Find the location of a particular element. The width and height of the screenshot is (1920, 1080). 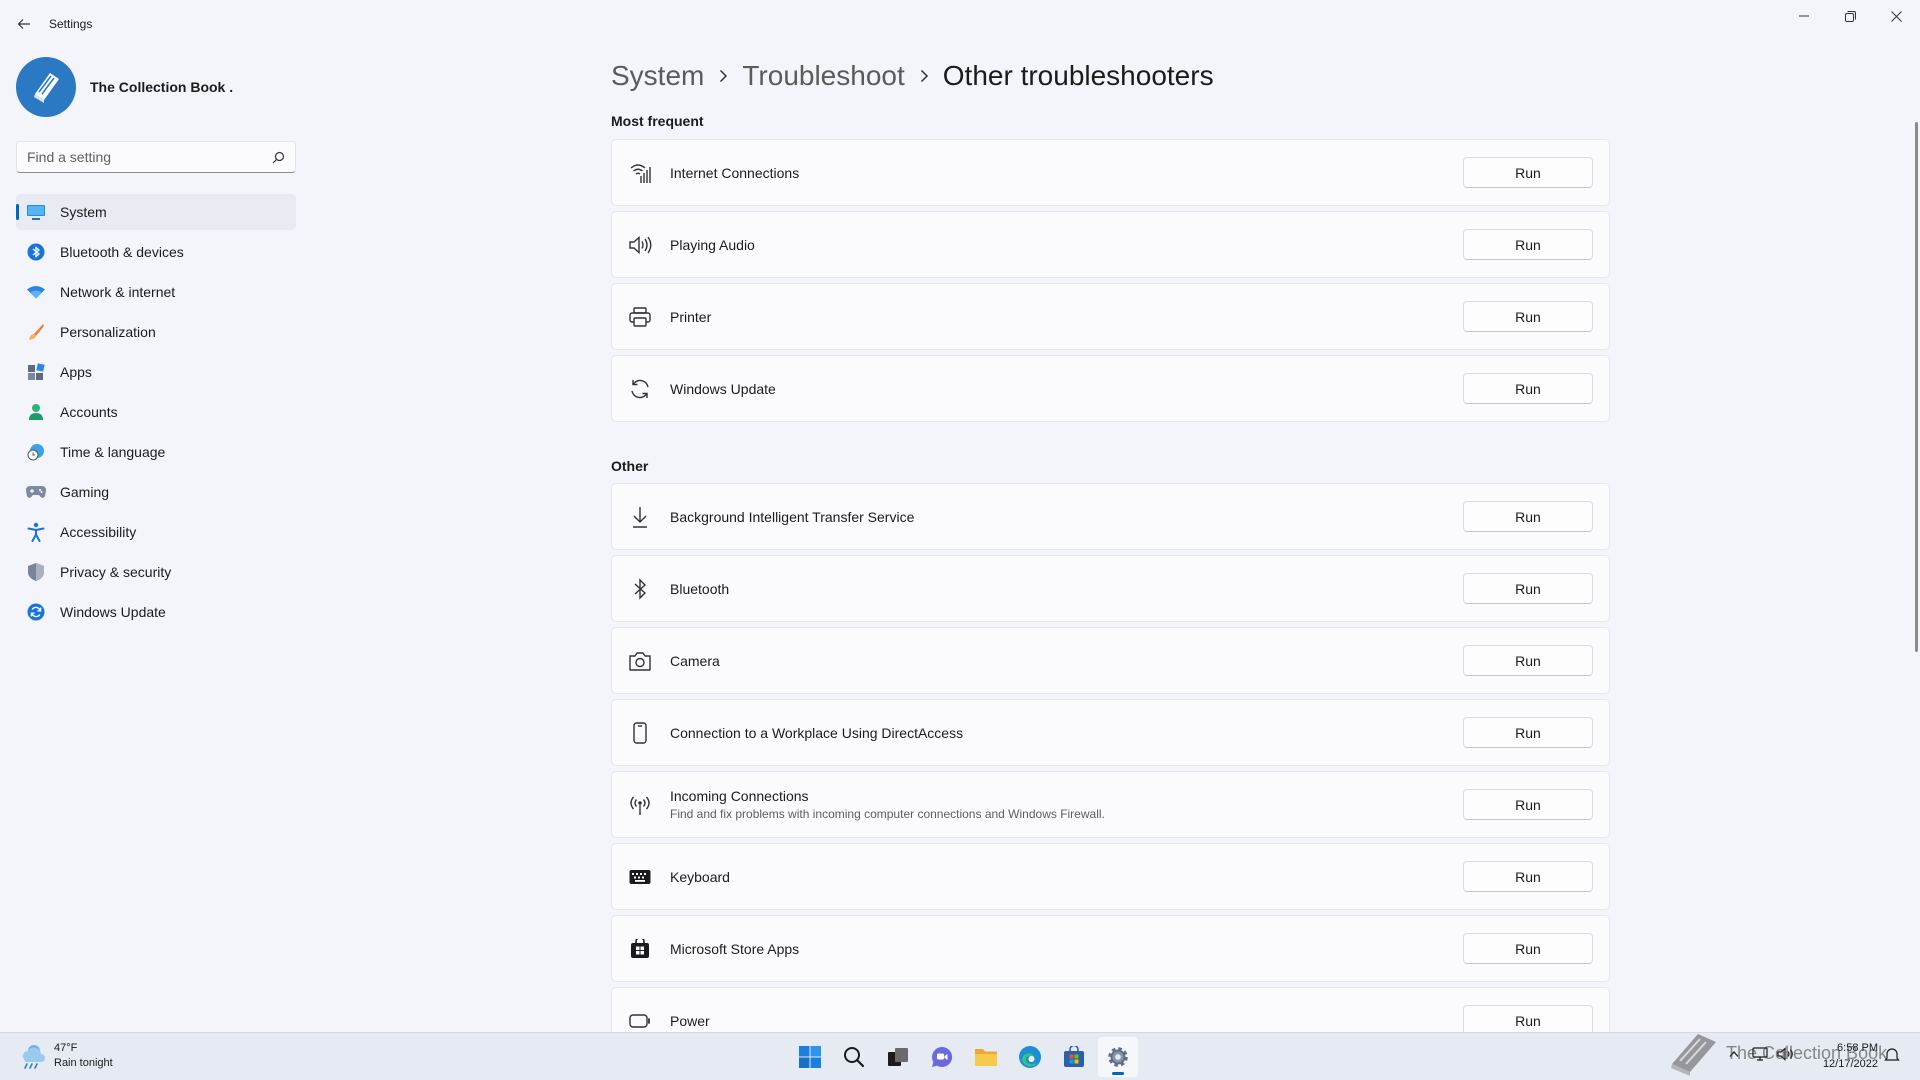

taskbar-search-button is located at coordinates (854, 1057).